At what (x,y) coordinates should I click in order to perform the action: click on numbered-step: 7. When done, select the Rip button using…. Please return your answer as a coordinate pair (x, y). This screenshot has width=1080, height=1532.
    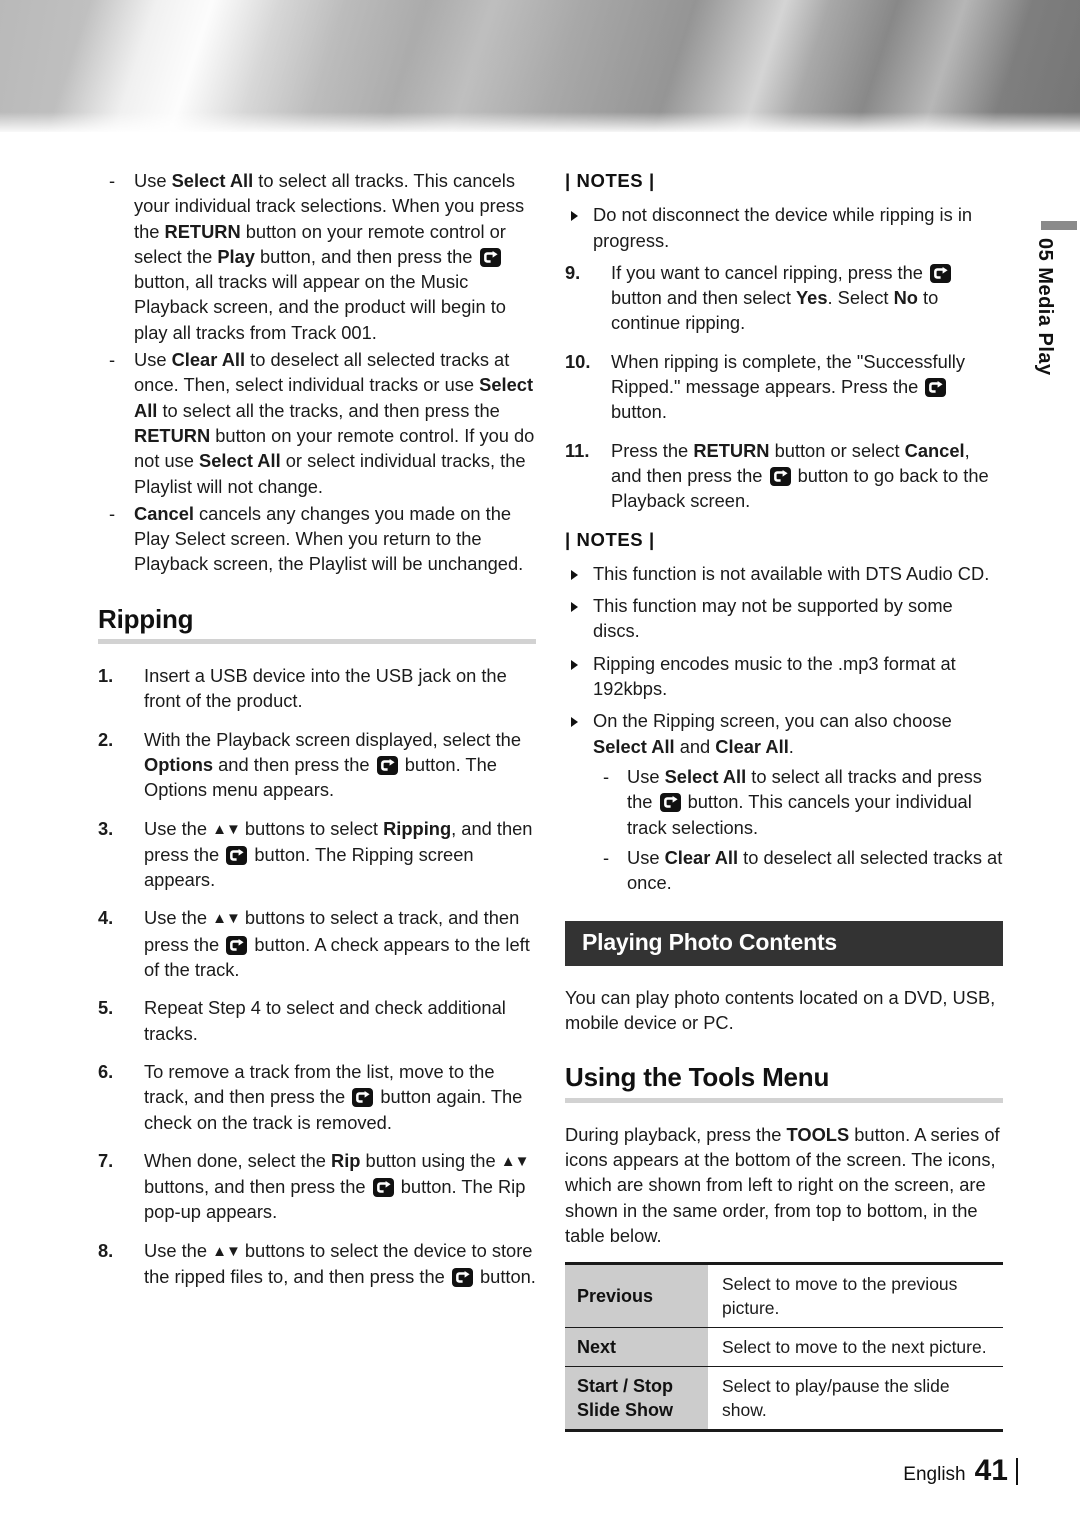
    Looking at the image, I should click on (317, 1186).